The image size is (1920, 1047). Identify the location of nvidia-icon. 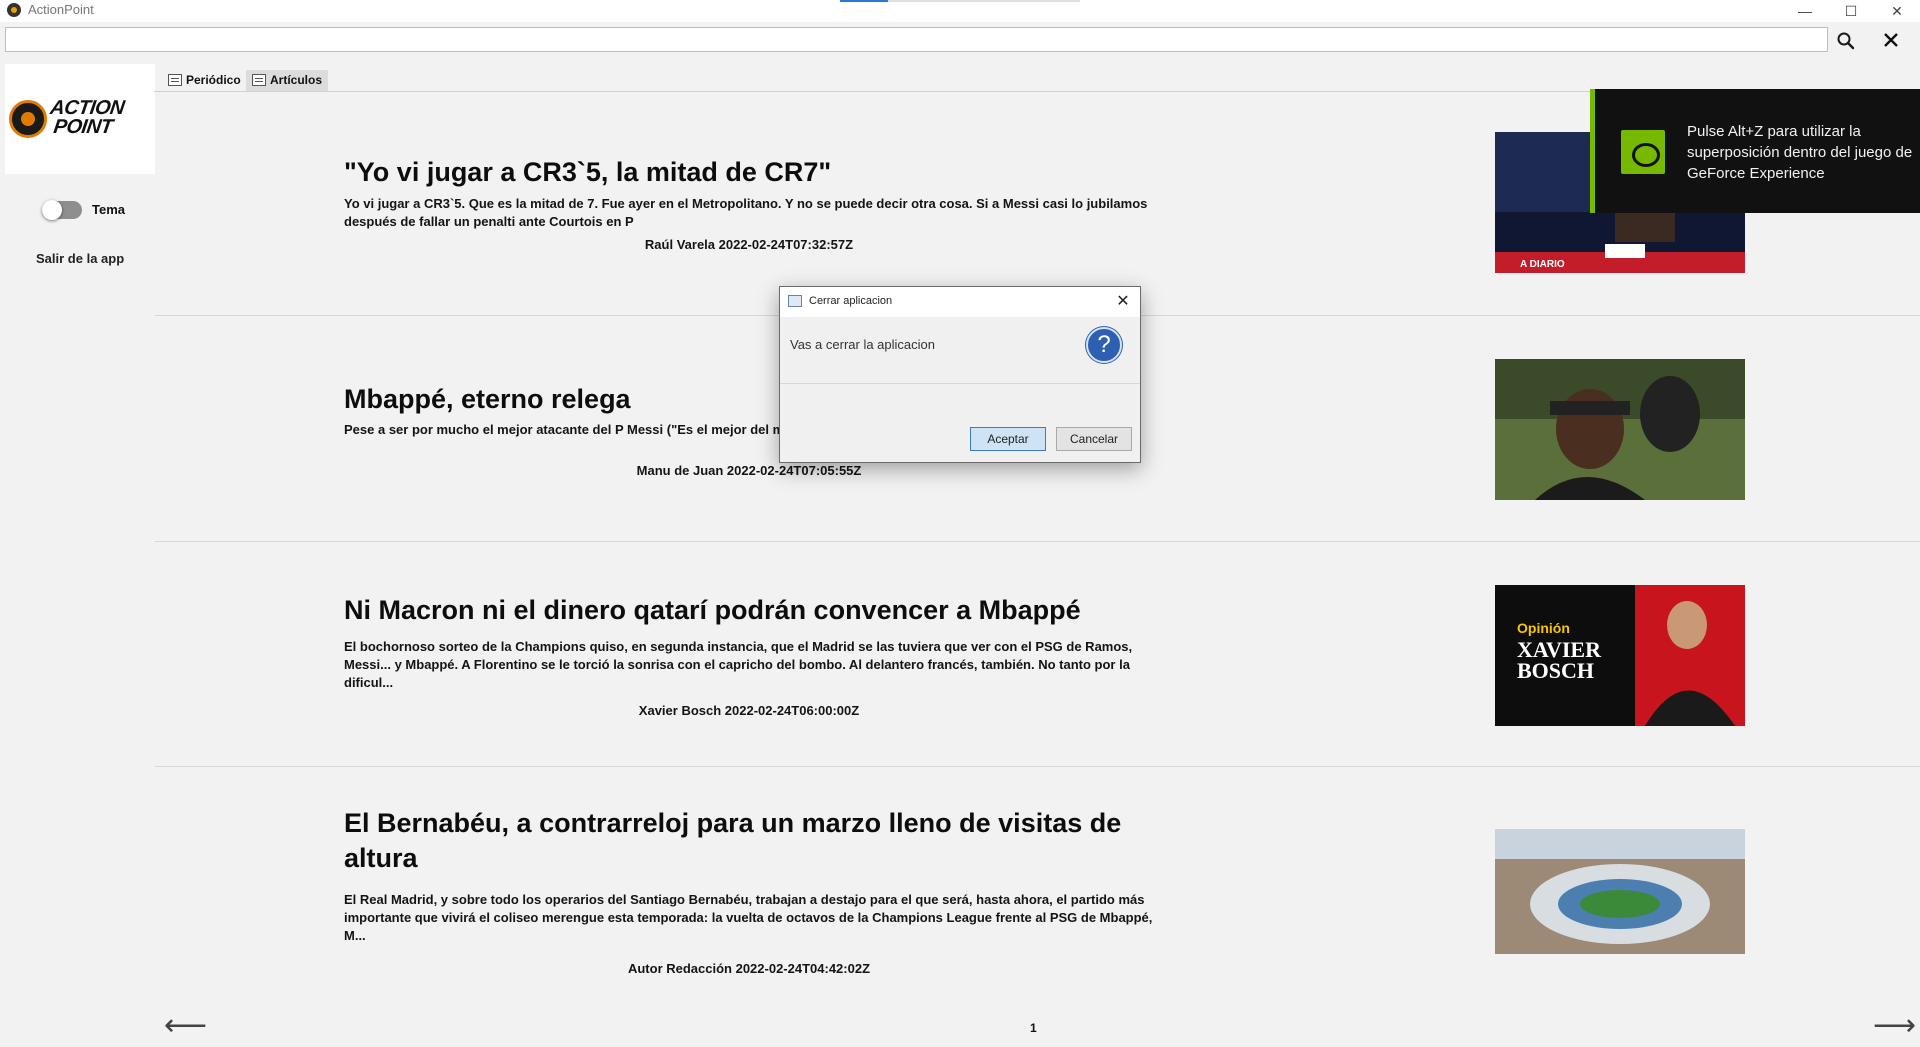
(1643, 152).